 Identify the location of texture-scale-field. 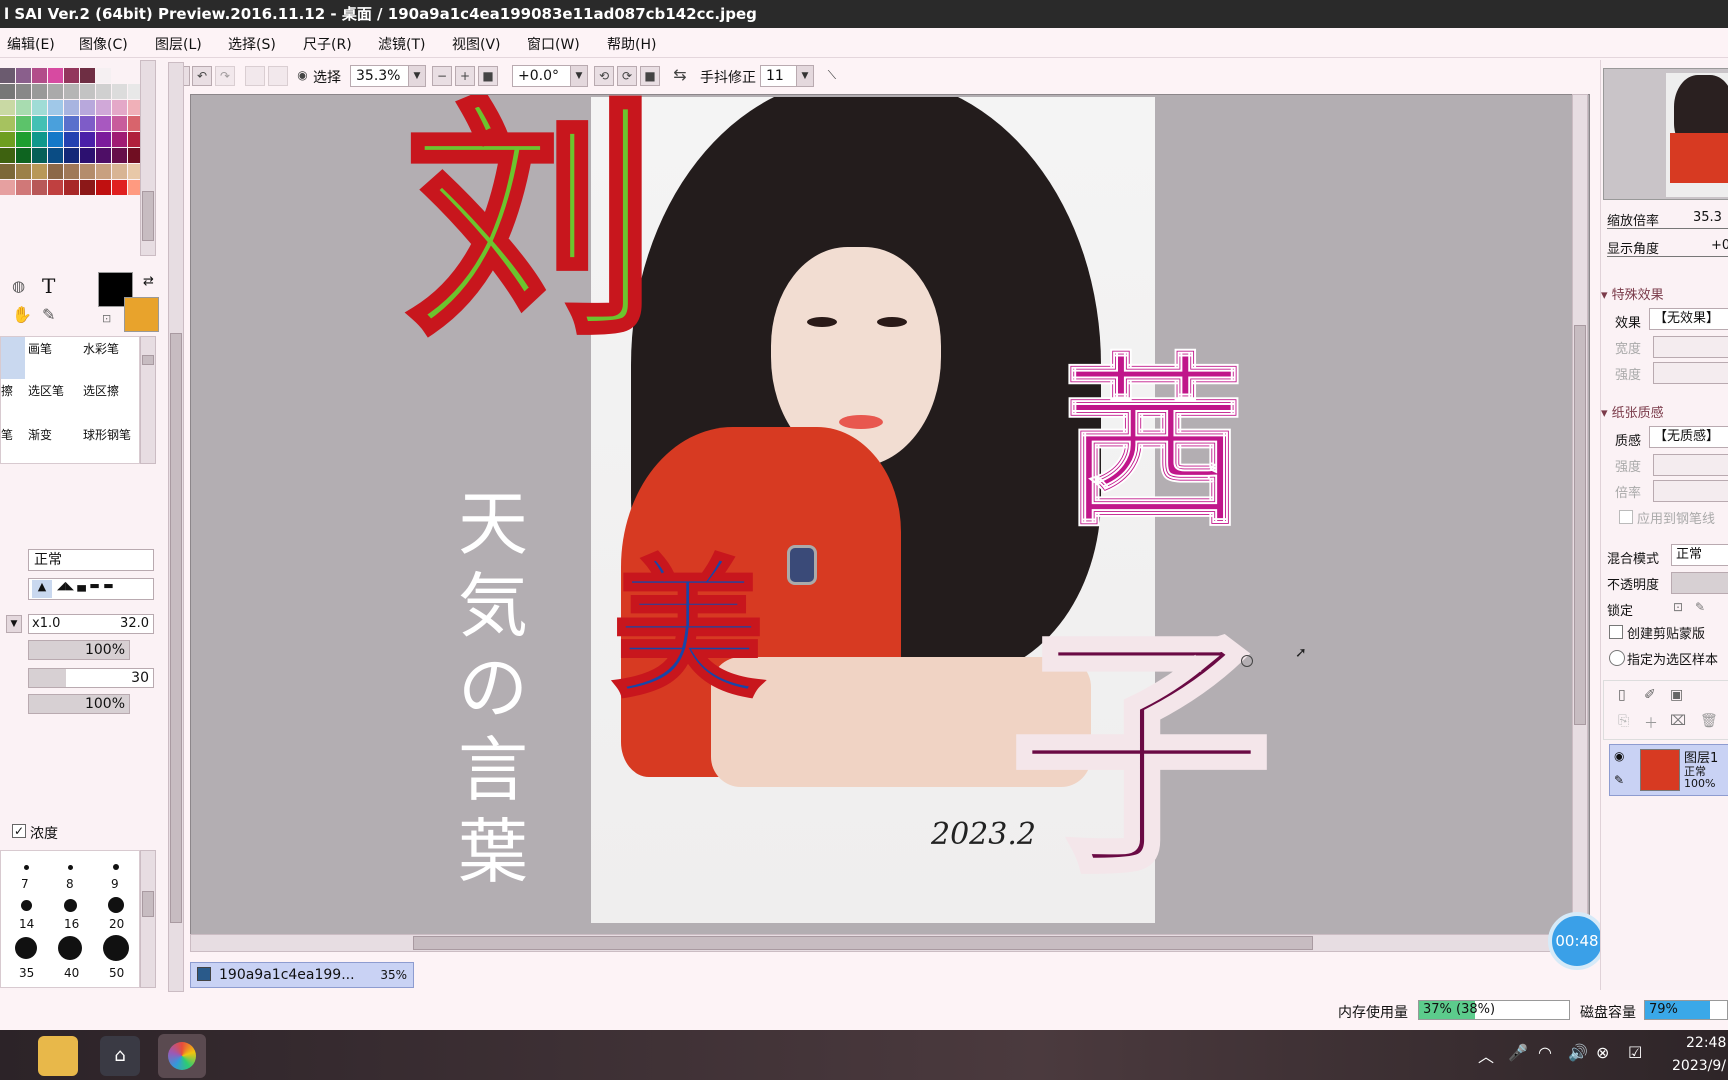
(1690, 491).